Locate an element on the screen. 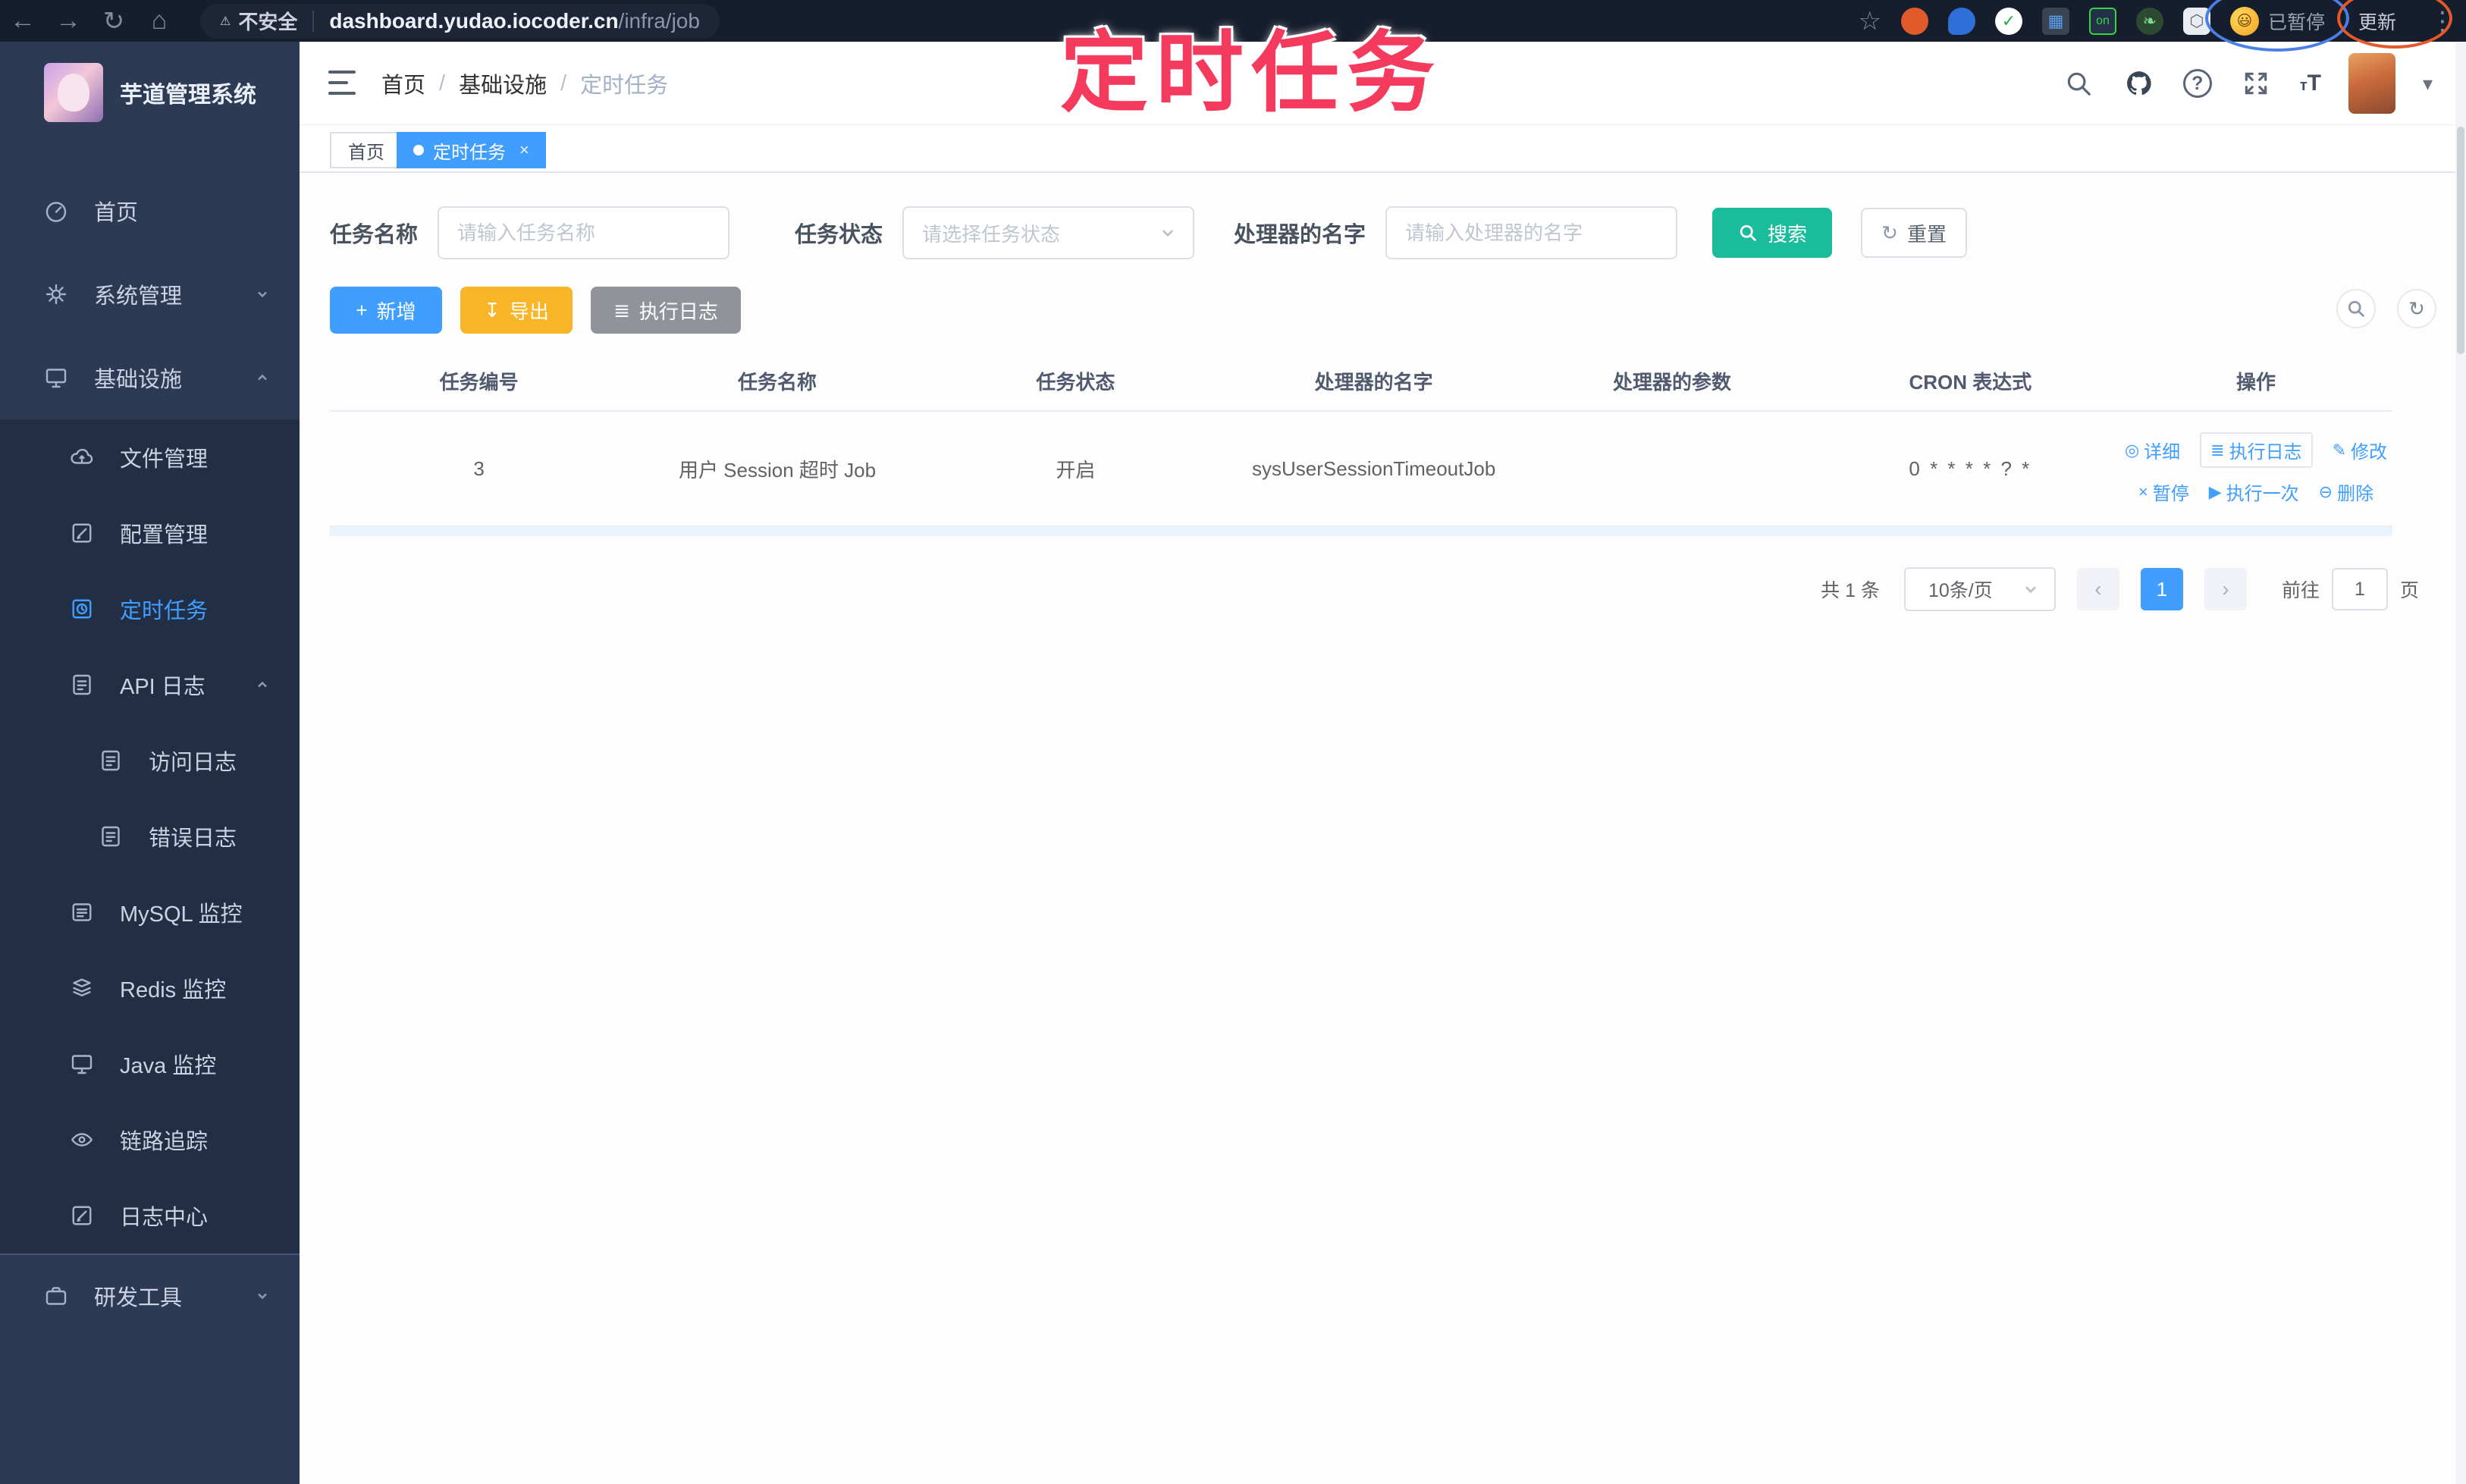 The image size is (2466, 1484). chevron-down-icon is located at coordinates (2031, 590).